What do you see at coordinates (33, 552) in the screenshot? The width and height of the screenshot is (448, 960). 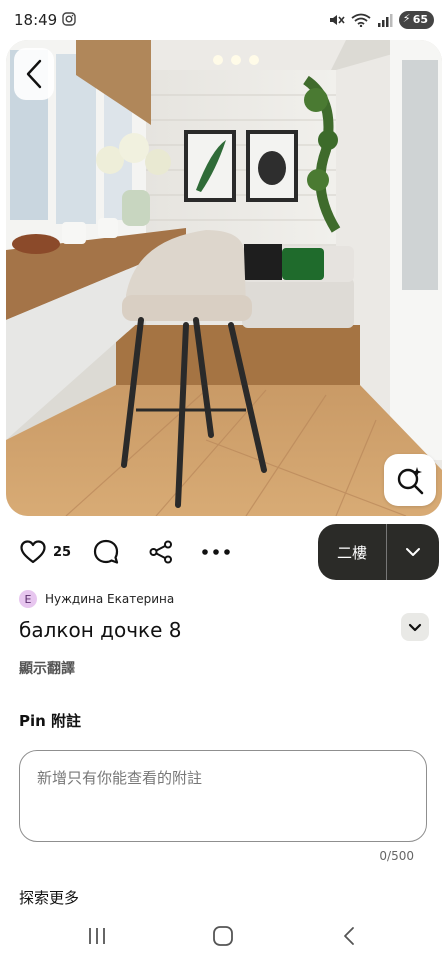 I see `heart-icon` at bounding box center [33, 552].